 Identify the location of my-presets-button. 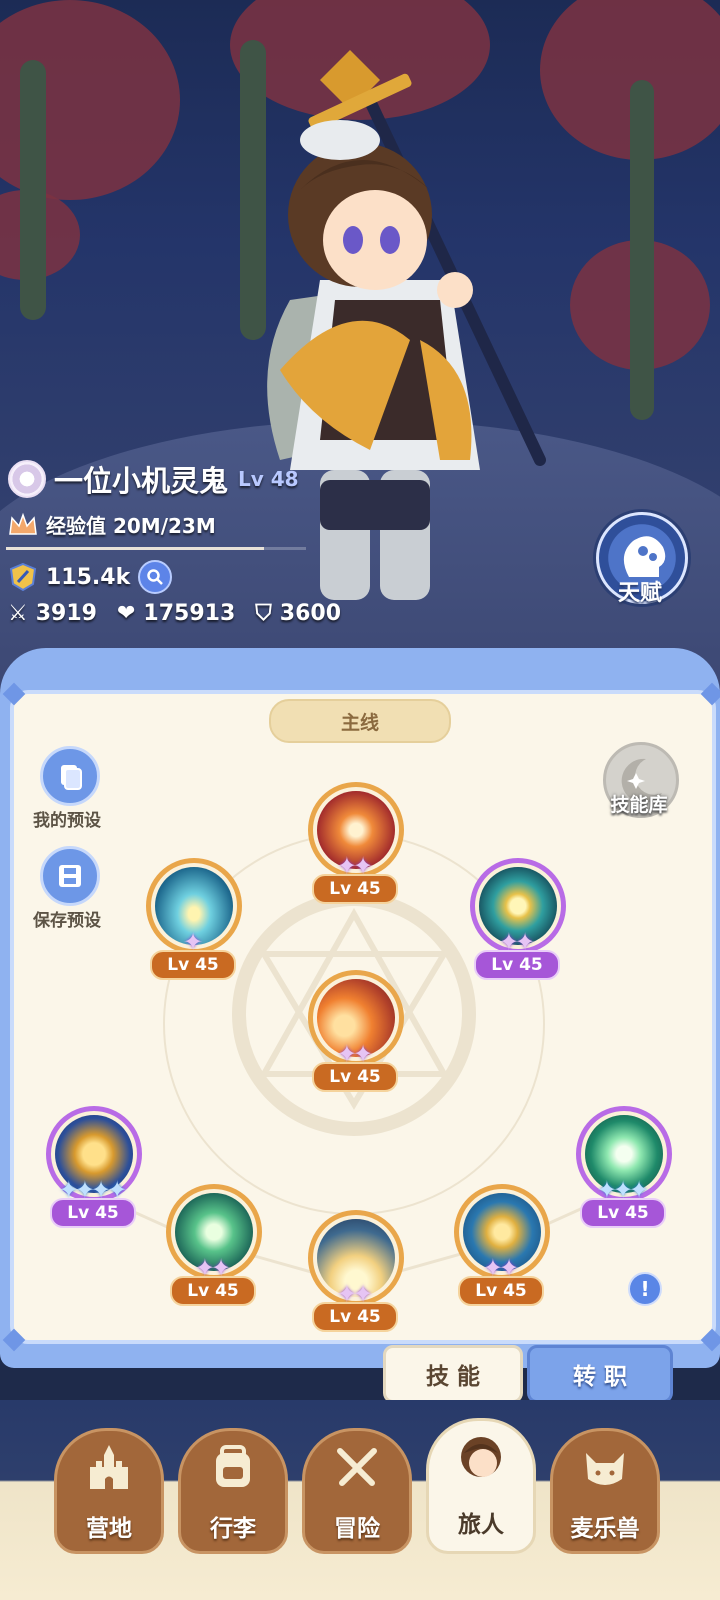
(70, 776).